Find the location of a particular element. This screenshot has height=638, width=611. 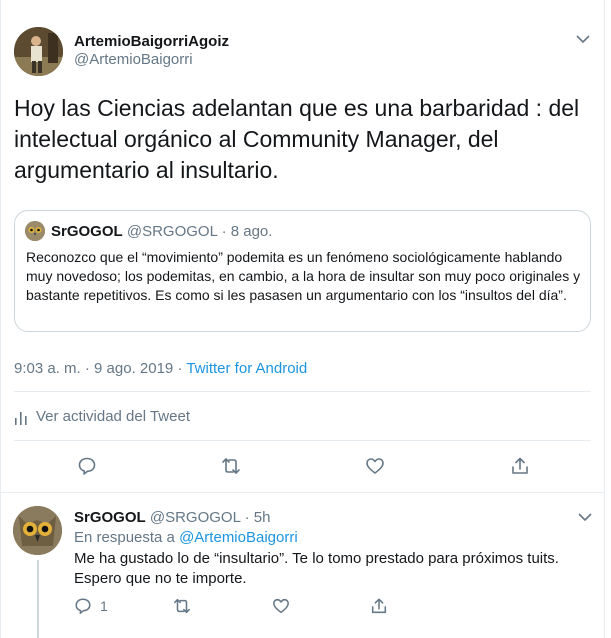

reply-text-line: Espero que no te importe. is located at coordinates (160, 578).